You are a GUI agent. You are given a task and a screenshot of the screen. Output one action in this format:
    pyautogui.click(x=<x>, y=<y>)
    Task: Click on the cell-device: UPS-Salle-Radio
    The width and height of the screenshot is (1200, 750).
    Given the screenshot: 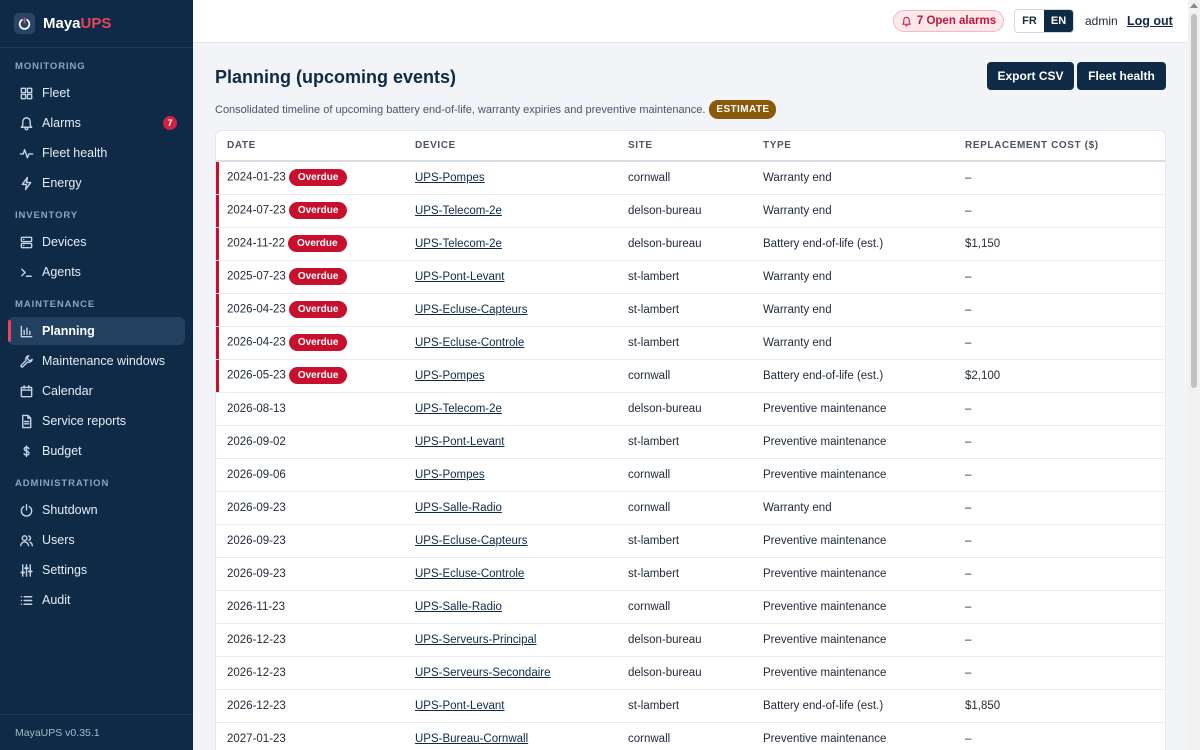 What is the action you would take?
    pyautogui.click(x=521, y=607)
    